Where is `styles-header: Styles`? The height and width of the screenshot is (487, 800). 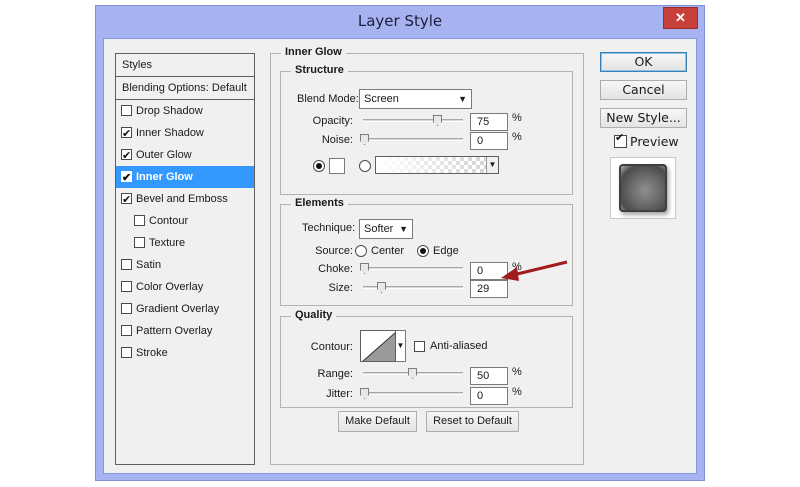
styles-header: Styles is located at coordinates (185, 65).